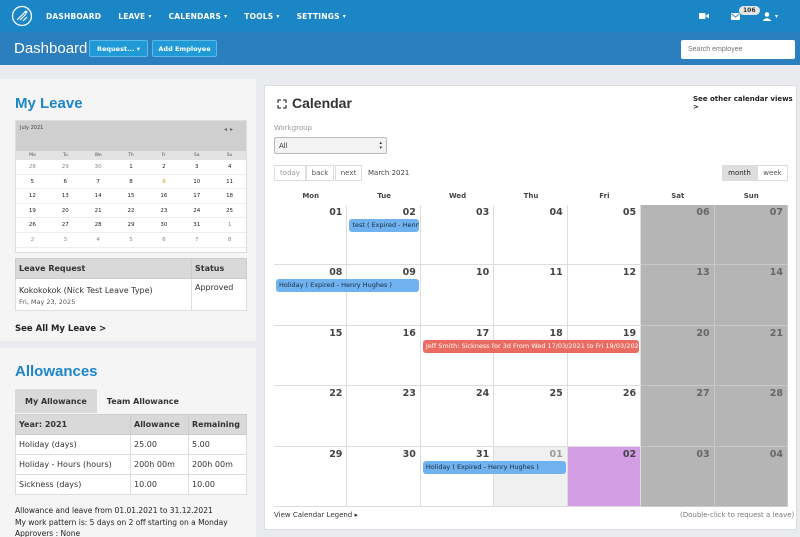 This screenshot has width=800, height=537. Describe the element at coordinates (164, 211) in the screenshot. I see `mini-calendar-day: 23` at that location.